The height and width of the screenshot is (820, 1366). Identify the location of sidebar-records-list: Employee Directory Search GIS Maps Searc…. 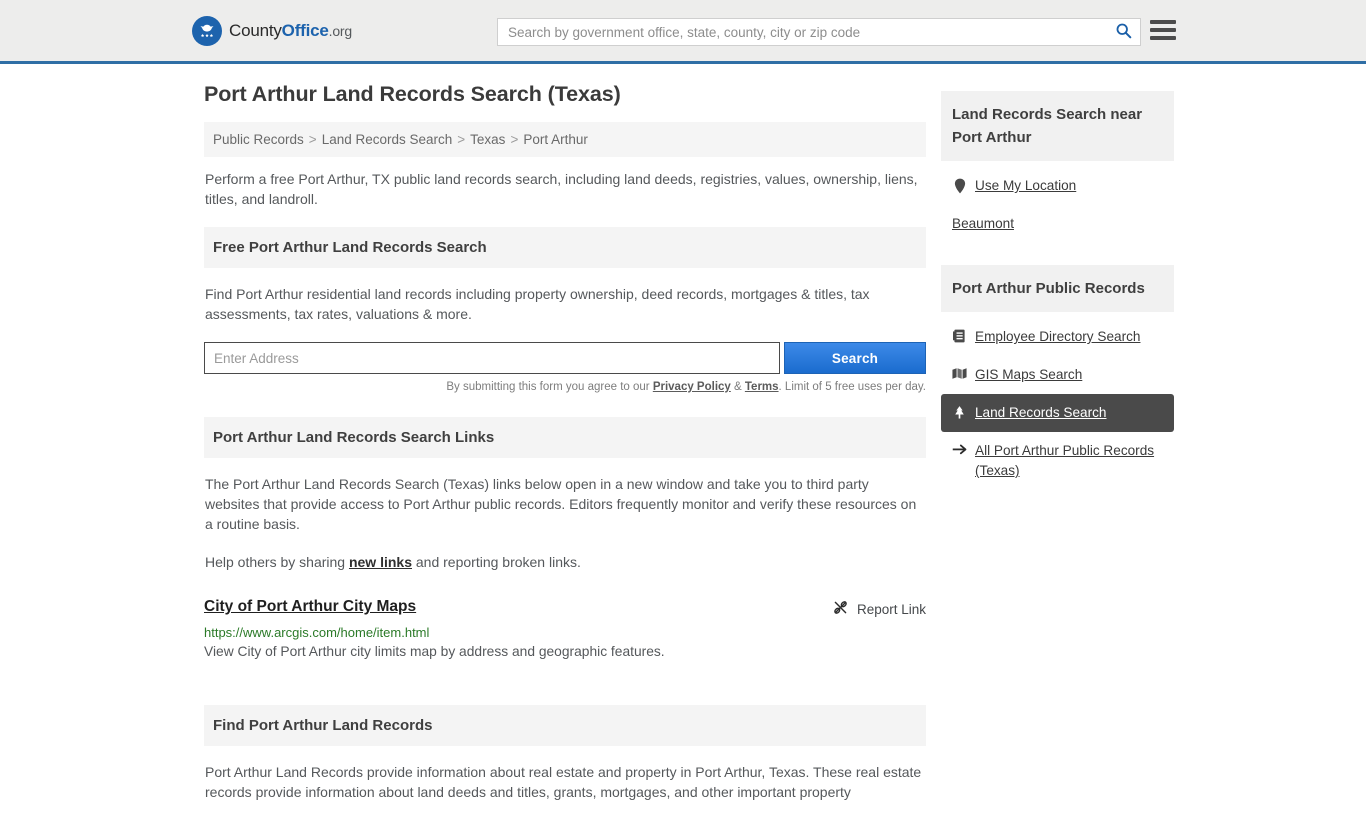
(1057, 412).